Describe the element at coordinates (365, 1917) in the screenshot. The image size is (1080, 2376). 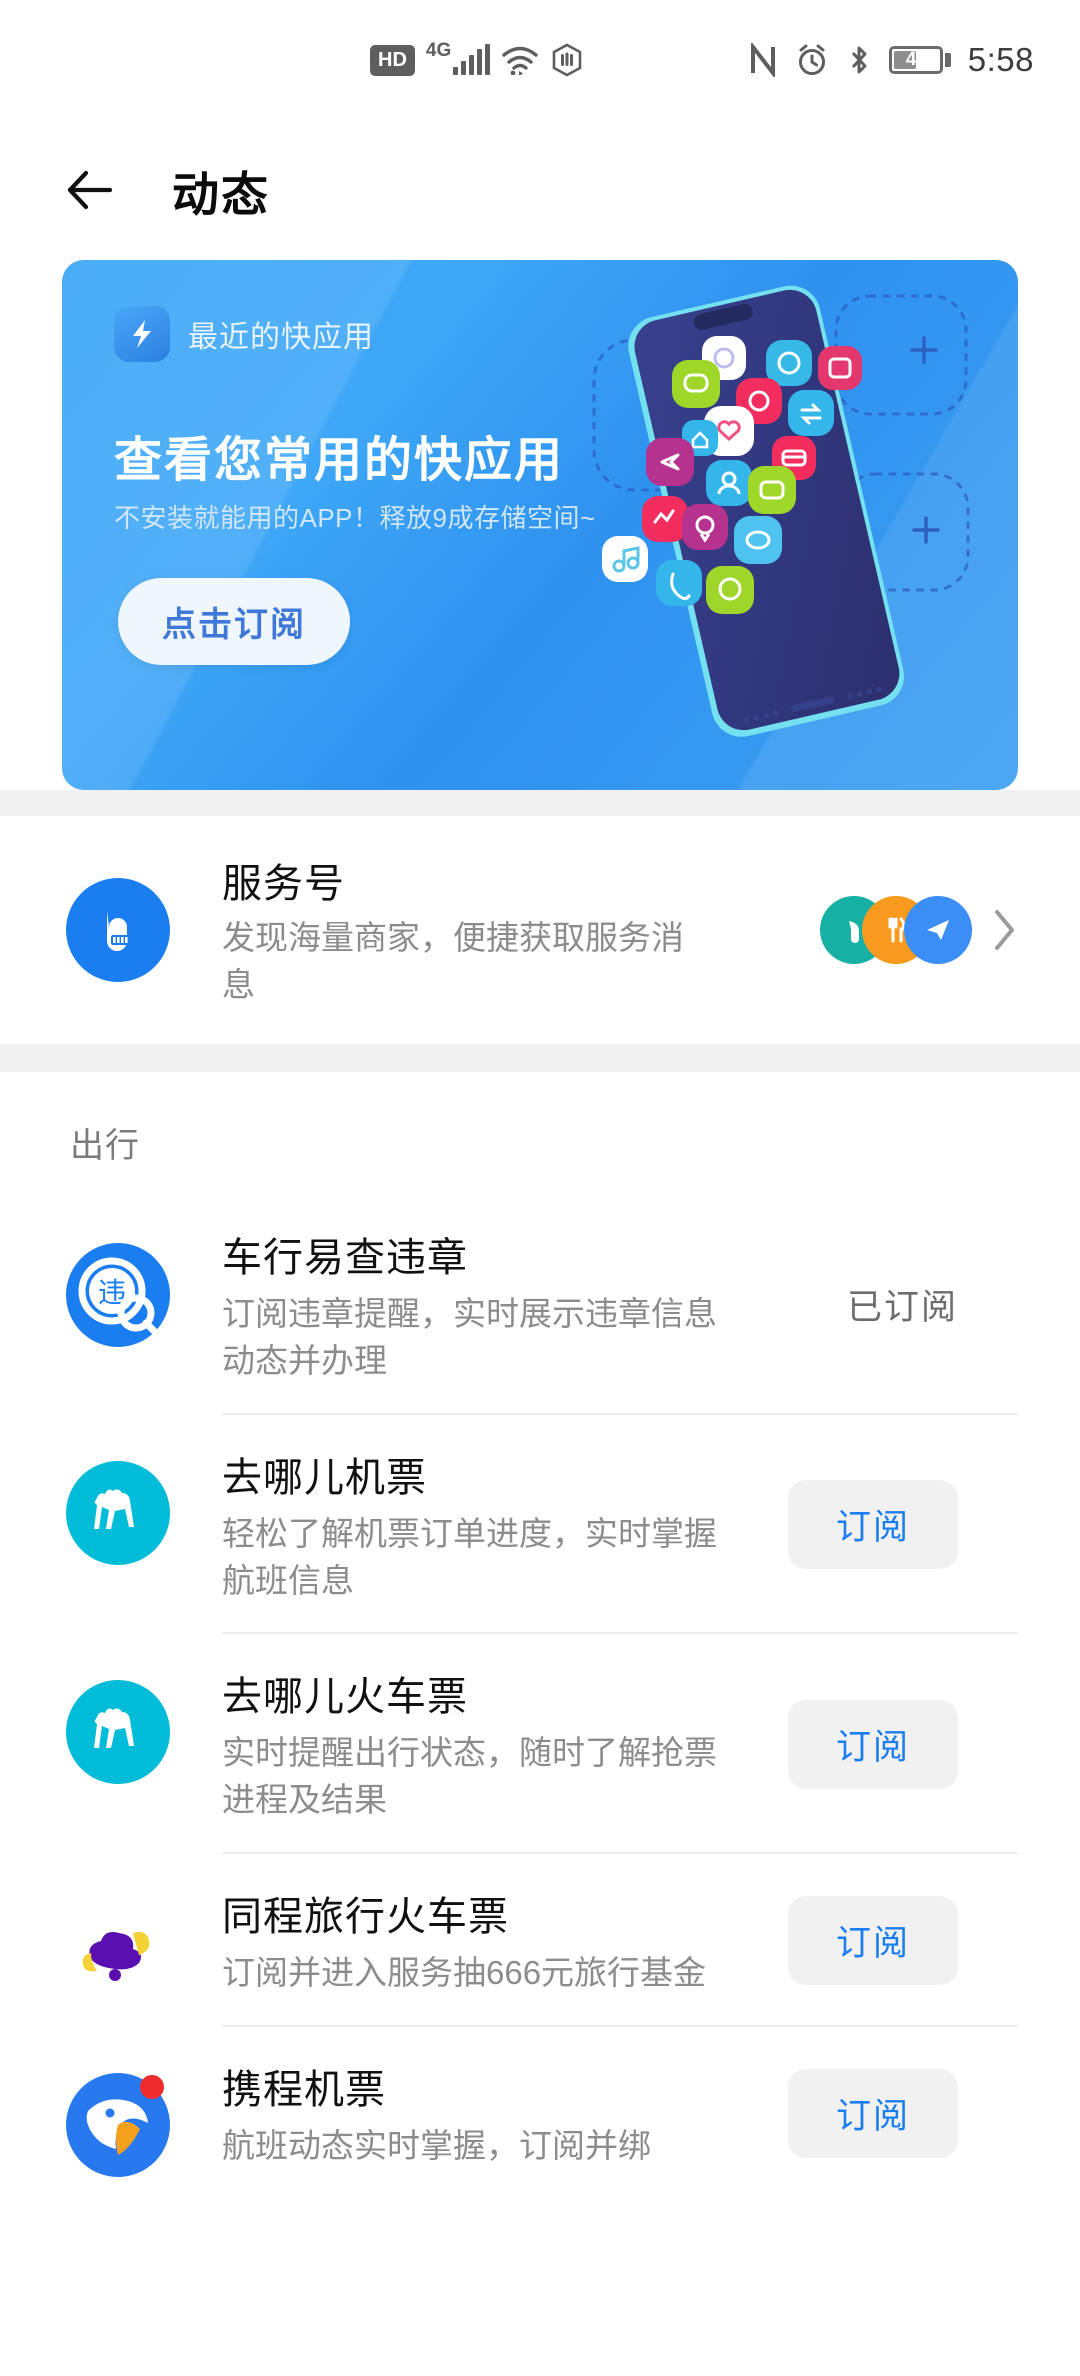
I see `app-name: 同程旅行火车票` at that location.